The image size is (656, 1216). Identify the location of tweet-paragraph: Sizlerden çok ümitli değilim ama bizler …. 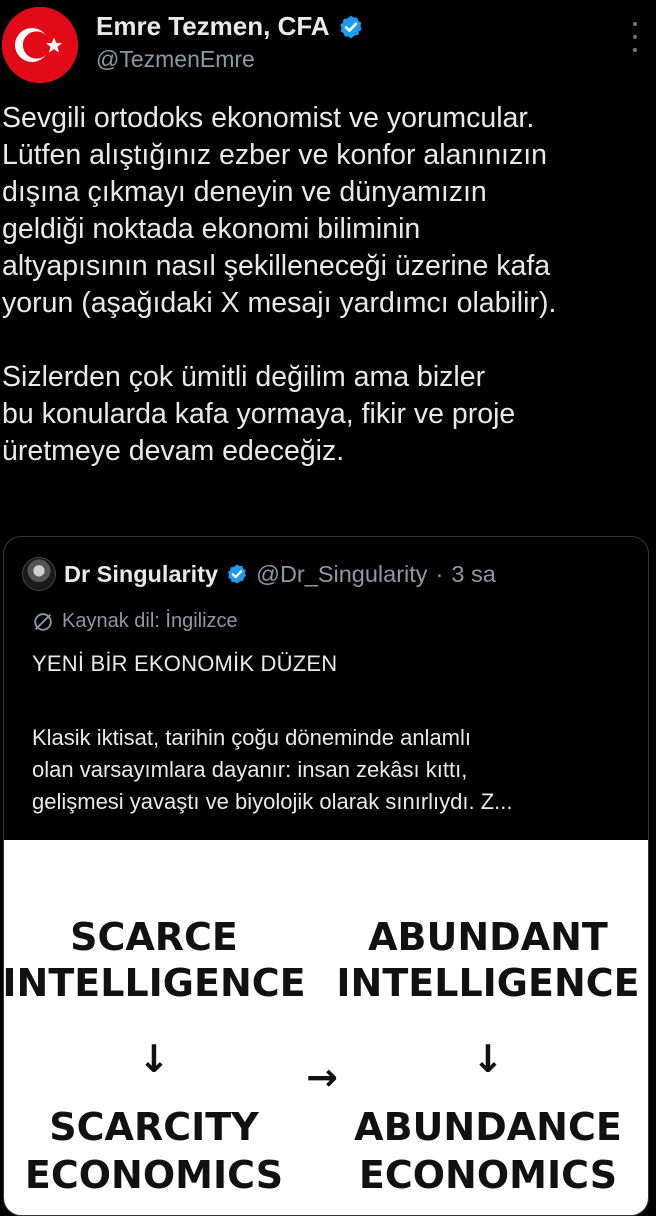
(259, 414).